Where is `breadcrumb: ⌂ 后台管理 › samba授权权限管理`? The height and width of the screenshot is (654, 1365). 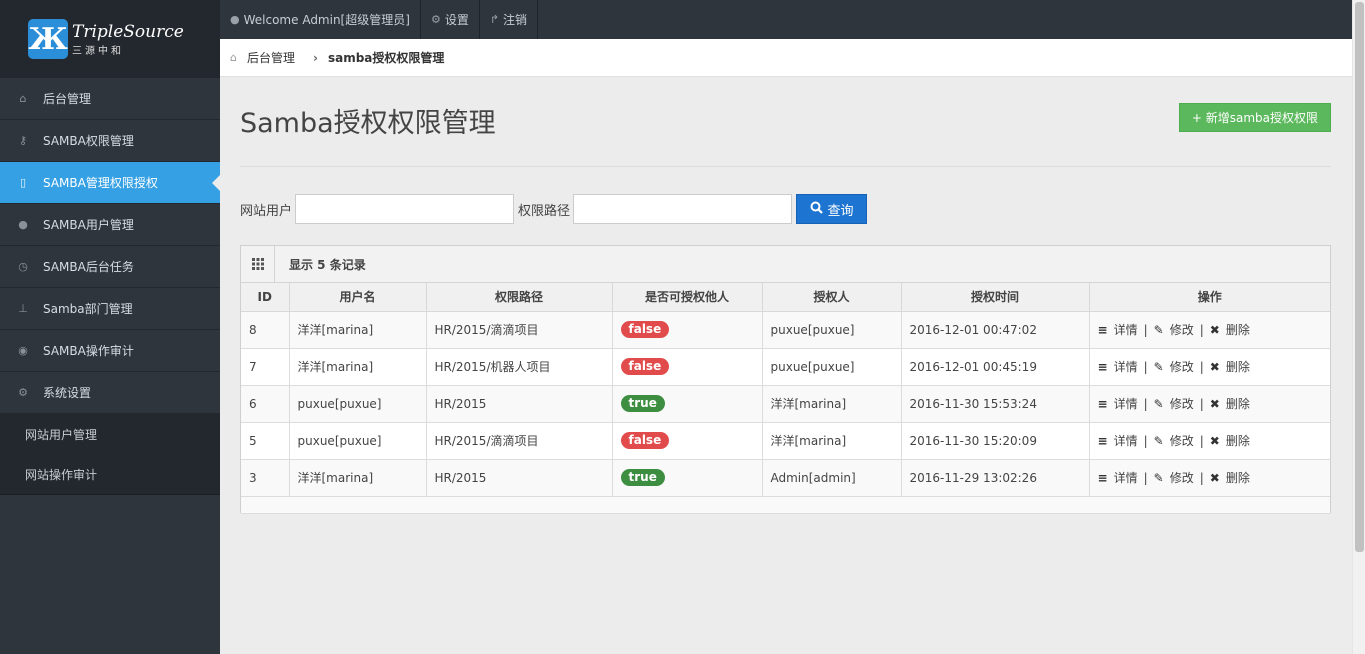
breadcrumb: ⌂ 后台管理 › samba授权权限管理 is located at coordinates (786, 58).